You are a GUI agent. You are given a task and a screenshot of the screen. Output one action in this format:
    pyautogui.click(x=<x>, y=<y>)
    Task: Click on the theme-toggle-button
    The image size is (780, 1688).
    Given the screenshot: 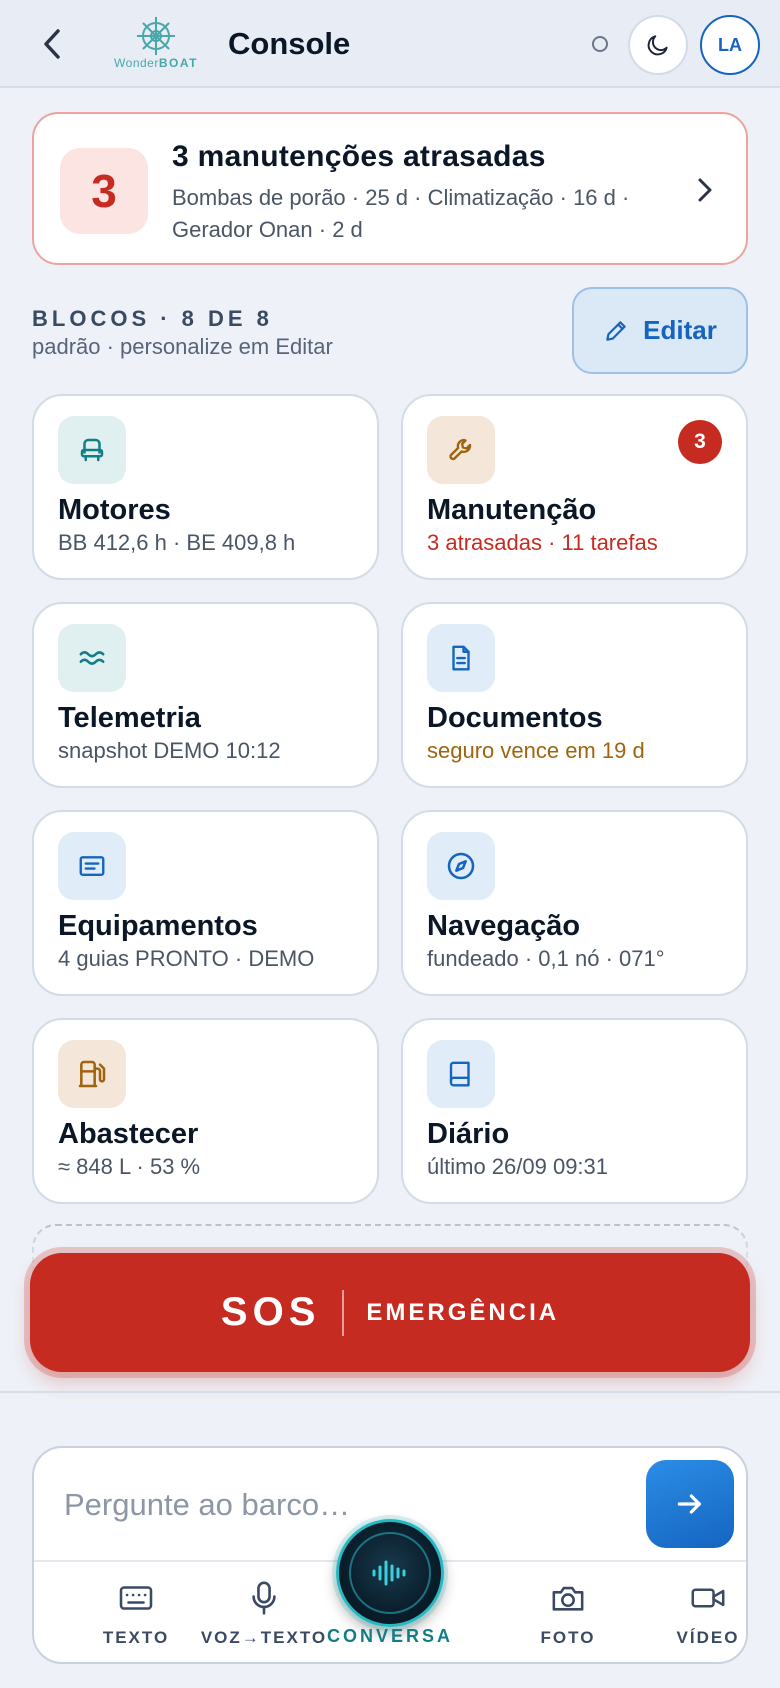 What is the action you would take?
    pyautogui.click(x=658, y=45)
    